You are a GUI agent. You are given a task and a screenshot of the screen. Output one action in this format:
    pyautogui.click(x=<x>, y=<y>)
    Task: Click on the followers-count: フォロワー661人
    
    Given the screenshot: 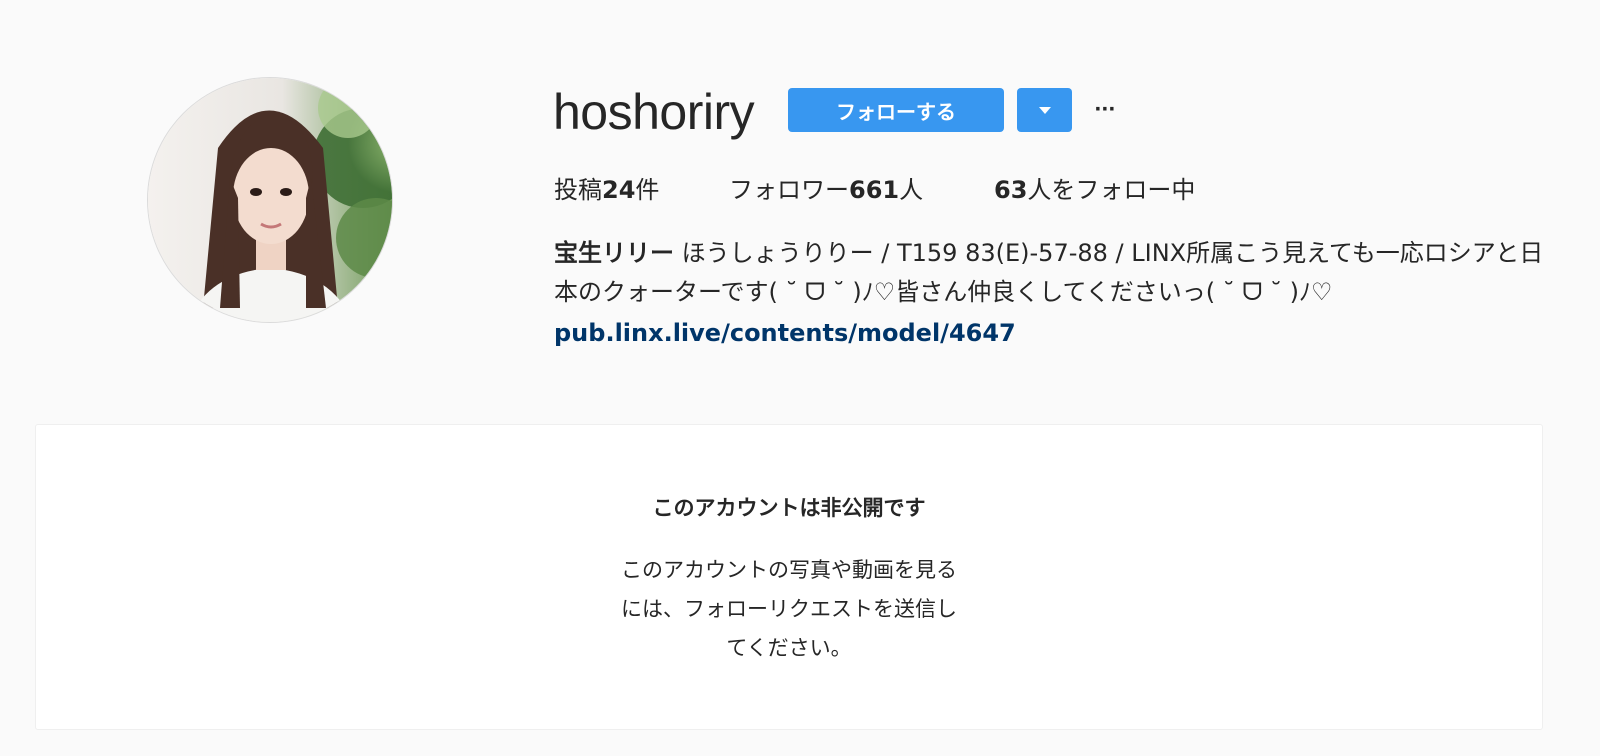 What is the action you would take?
    pyautogui.click(x=826, y=190)
    